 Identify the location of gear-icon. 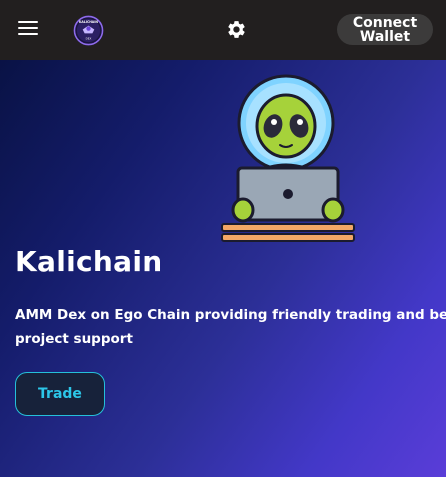
(236, 29).